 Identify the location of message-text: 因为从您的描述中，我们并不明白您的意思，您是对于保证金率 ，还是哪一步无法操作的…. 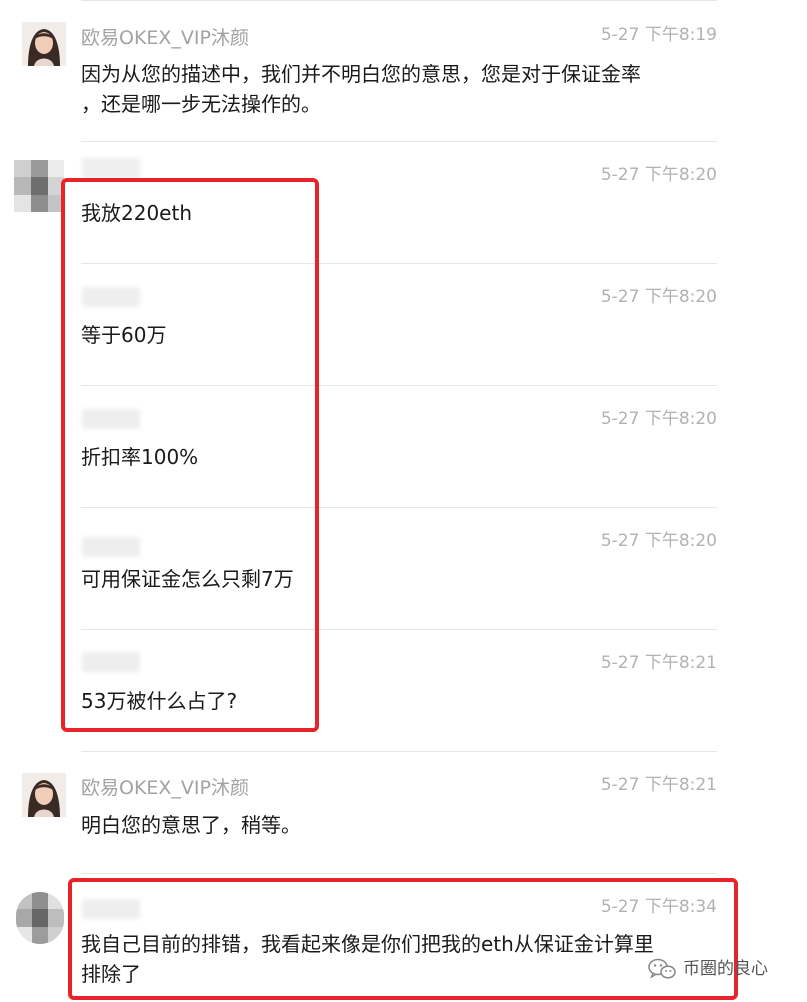
(386, 89).